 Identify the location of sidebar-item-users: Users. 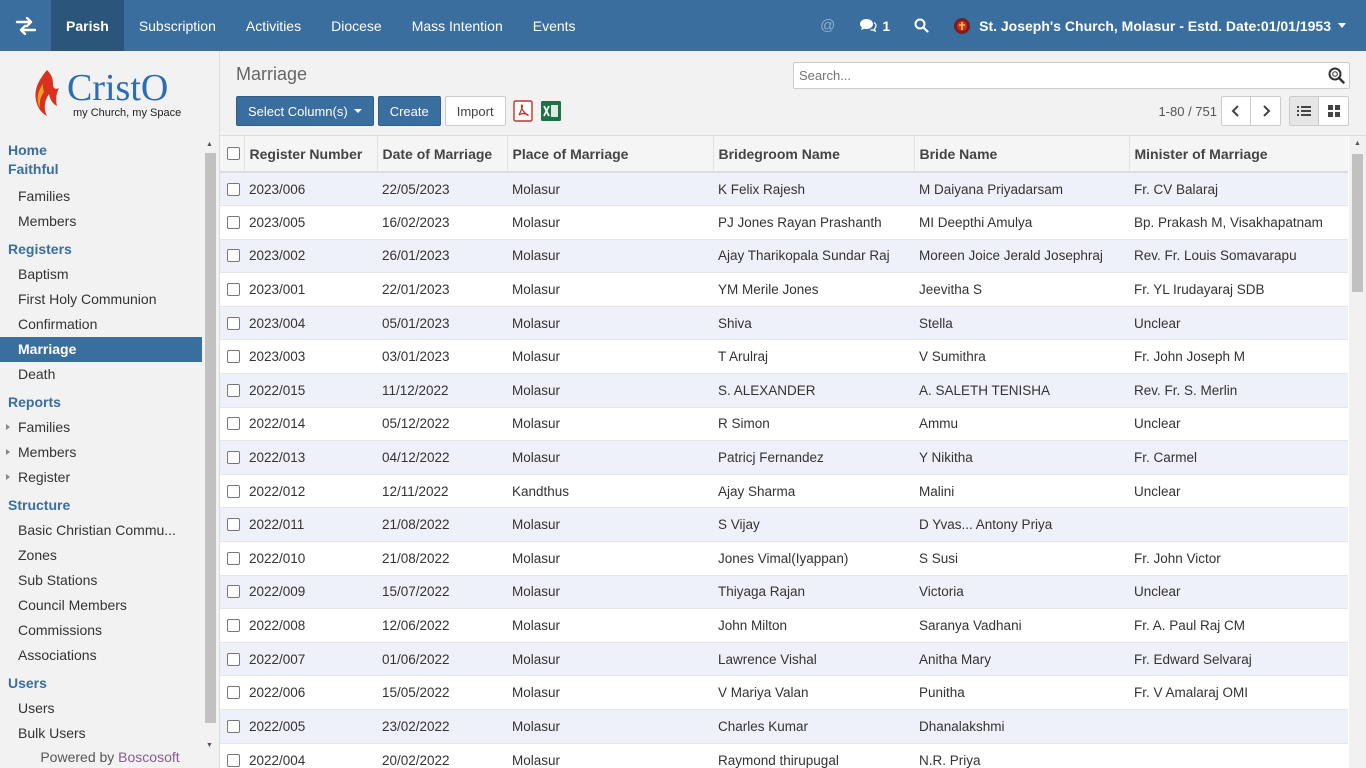
(101, 708).